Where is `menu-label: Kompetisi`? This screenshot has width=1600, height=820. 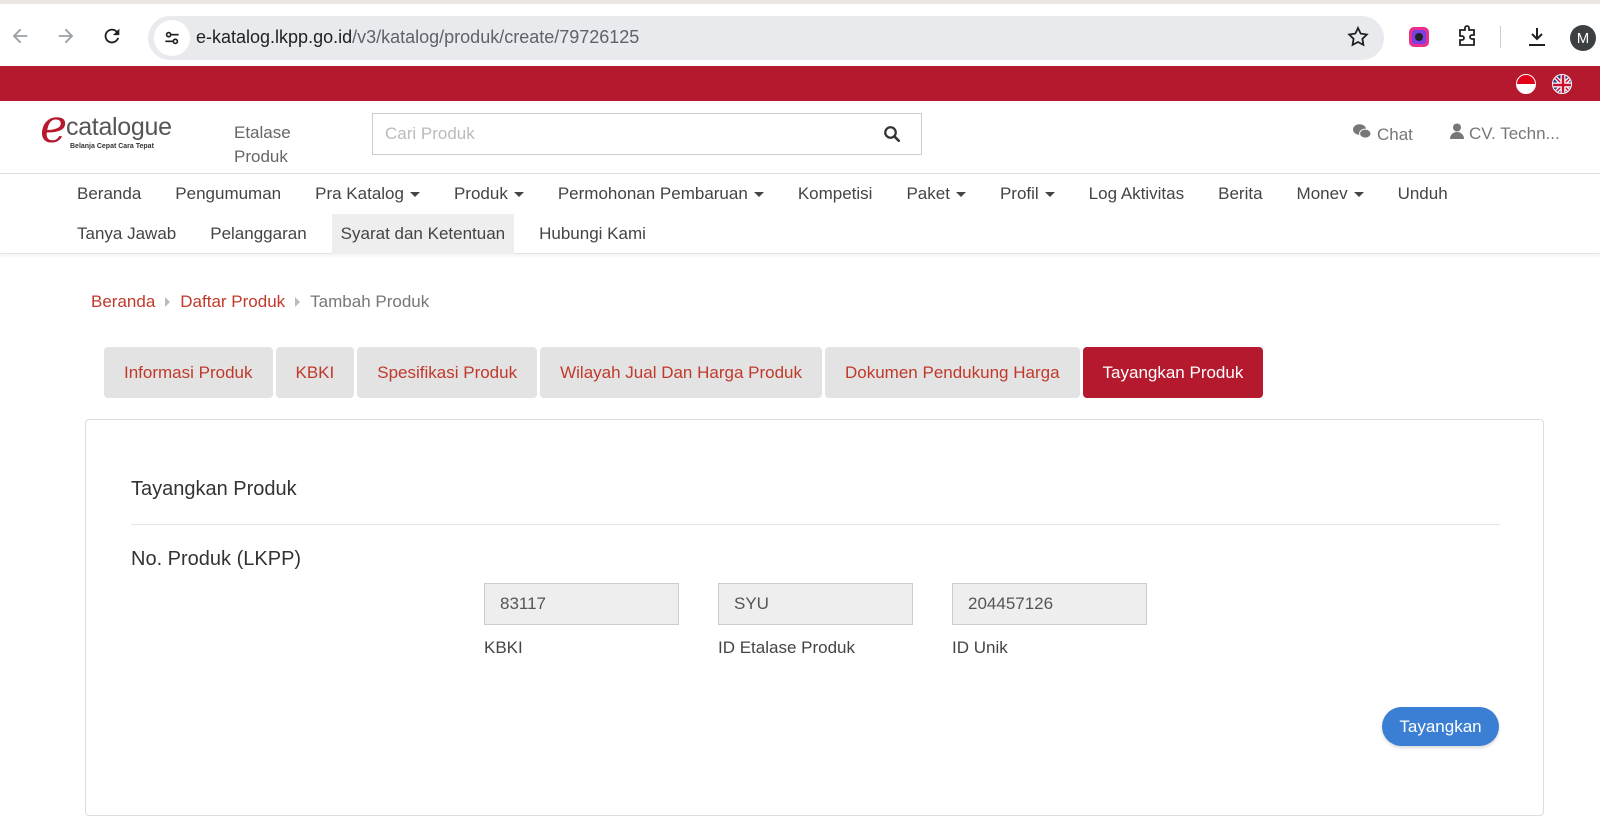
menu-label: Kompetisi is located at coordinates (835, 193).